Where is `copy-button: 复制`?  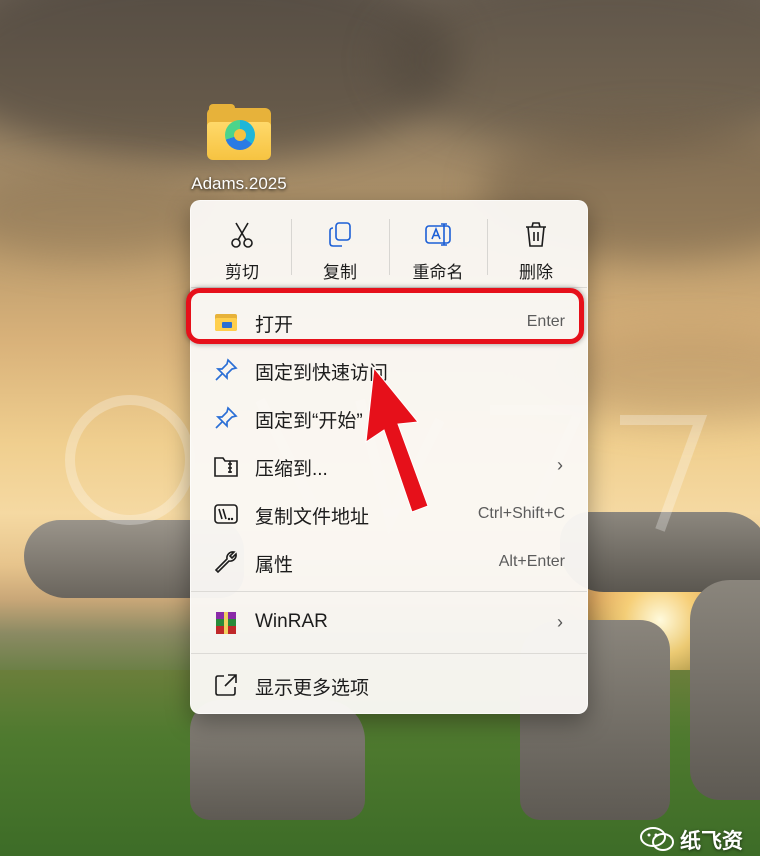
copy-button: 复制 is located at coordinates (340, 248).